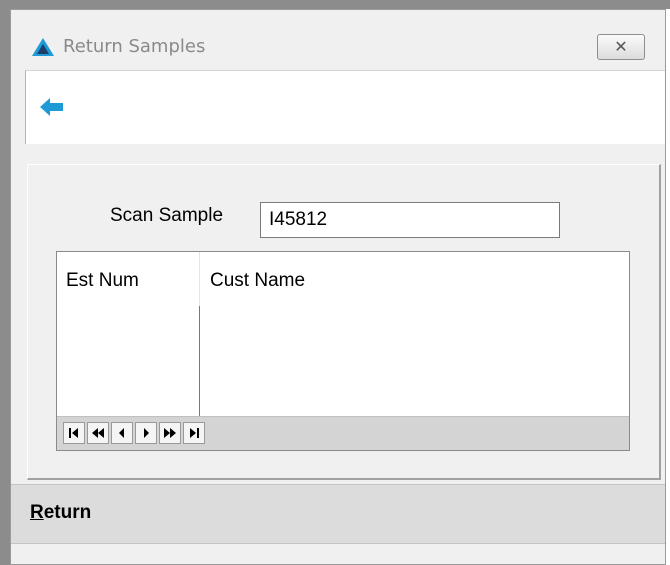 This screenshot has height=565, width=670. What do you see at coordinates (43, 47) in the screenshot?
I see `app-logo-icon` at bounding box center [43, 47].